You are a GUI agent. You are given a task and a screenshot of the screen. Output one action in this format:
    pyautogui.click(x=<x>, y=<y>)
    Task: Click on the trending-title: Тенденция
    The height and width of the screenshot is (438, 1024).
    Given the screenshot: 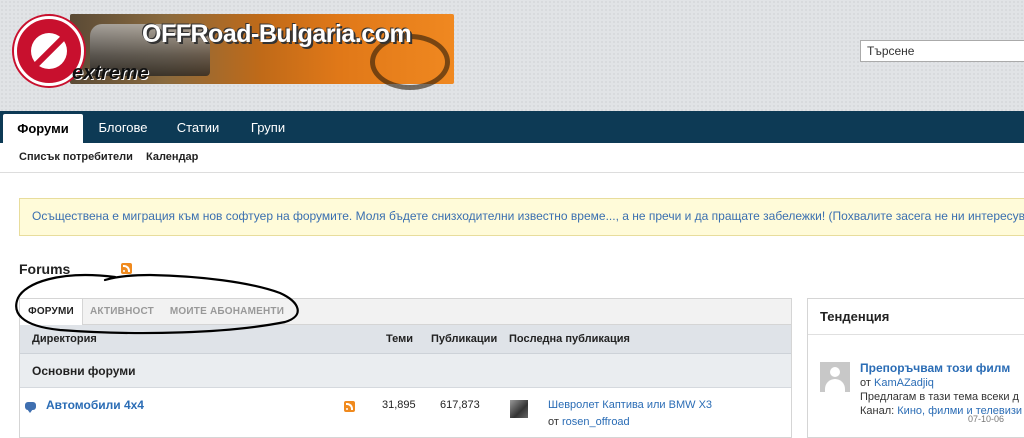 What is the action you would take?
    pyautogui.click(x=855, y=316)
    